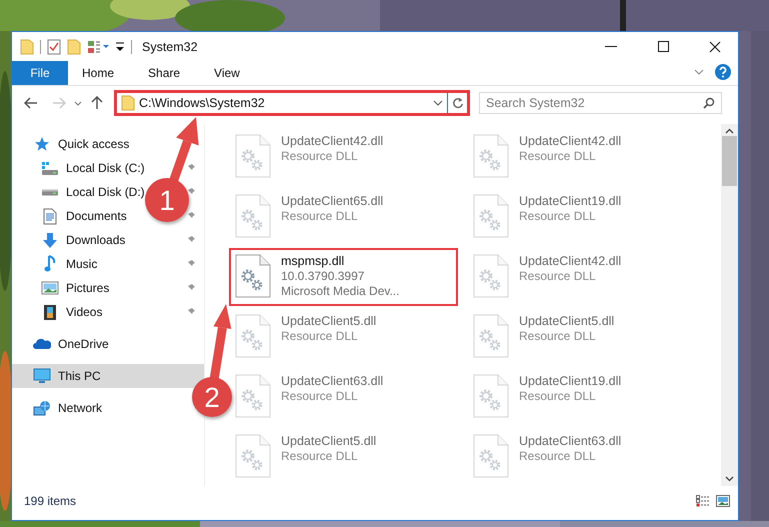 The width and height of the screenshot is (769, 527). I want to click on download-arrow-icon, so click(50, 240).